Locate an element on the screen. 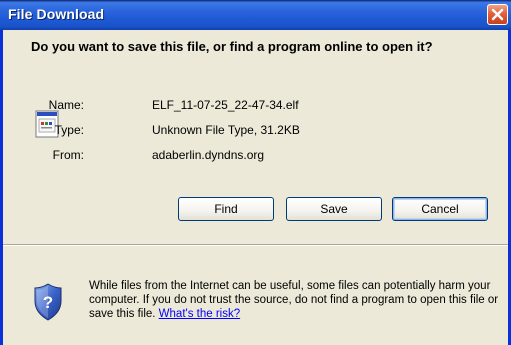 This screenshot has height=345, width=511. file-name-label: Name: is located at coordinates (66, 105).